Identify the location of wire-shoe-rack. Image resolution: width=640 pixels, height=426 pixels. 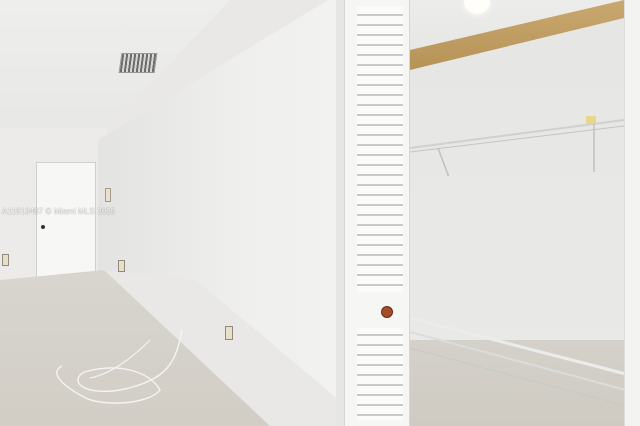
(518, 362).